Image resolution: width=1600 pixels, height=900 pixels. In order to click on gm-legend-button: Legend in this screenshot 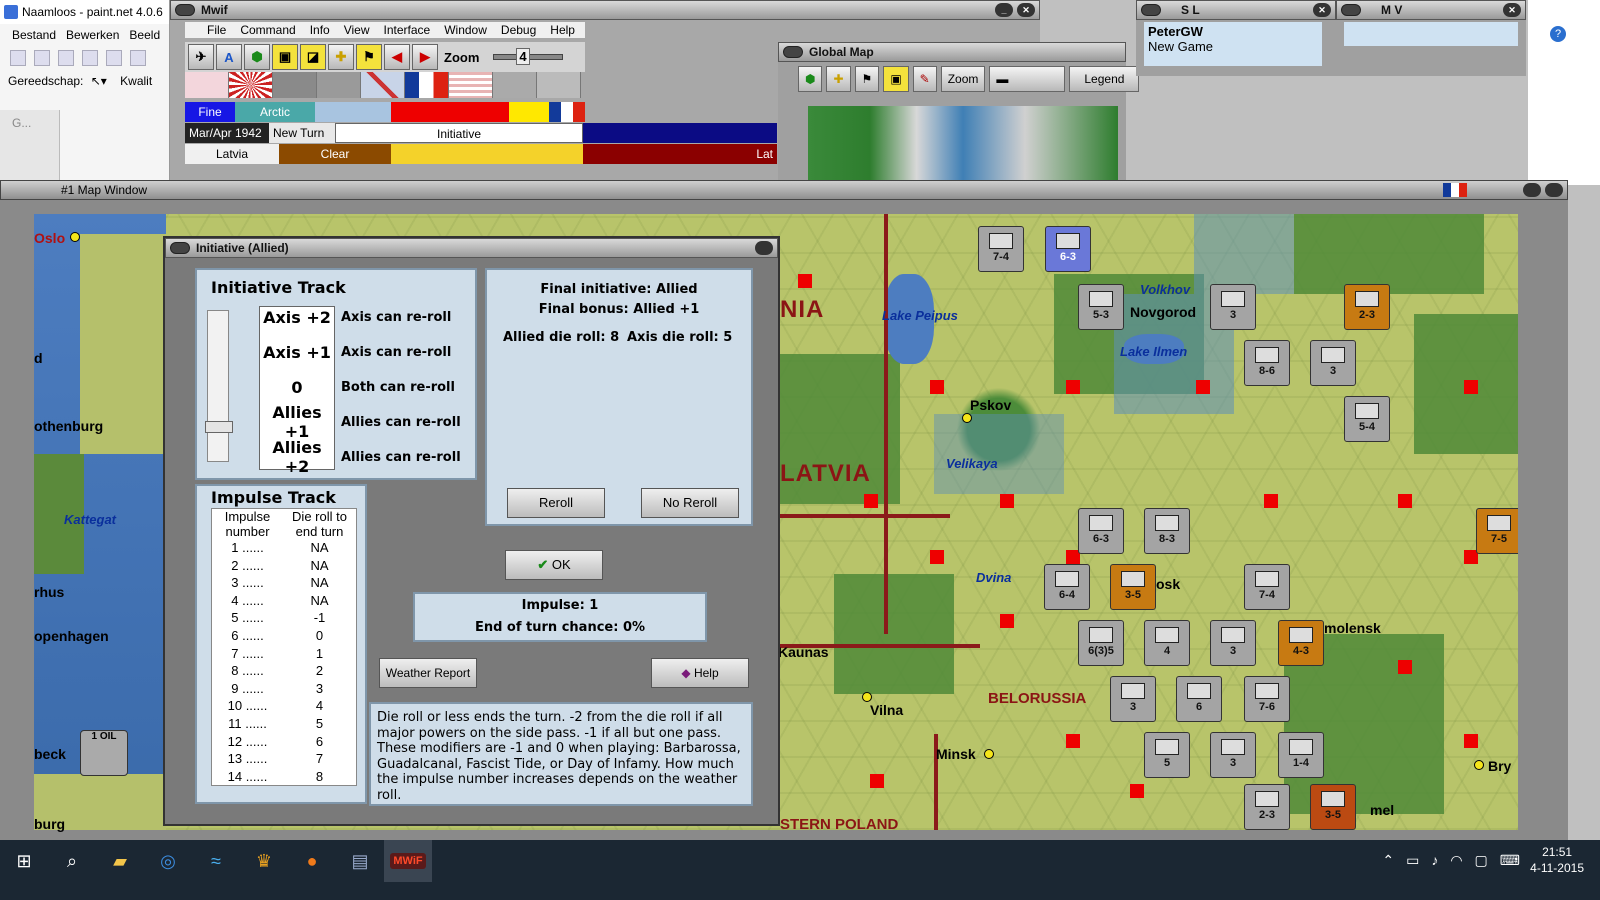, I will do `click(1104, 79)`.